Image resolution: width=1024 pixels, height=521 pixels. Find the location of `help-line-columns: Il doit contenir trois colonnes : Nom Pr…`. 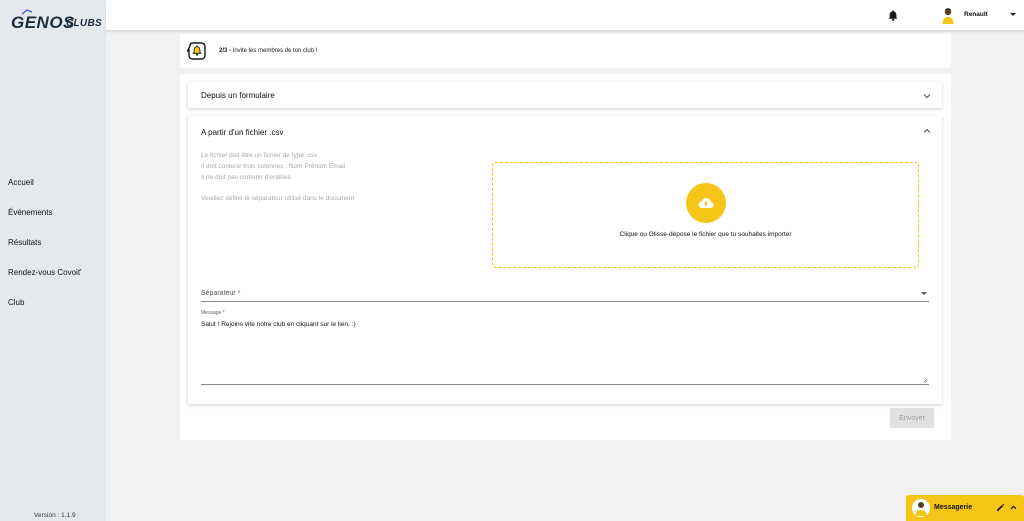

help-line-columns: Il doit contenir trois colonnes : Nom Pr… is located at coordinates (273, 166).